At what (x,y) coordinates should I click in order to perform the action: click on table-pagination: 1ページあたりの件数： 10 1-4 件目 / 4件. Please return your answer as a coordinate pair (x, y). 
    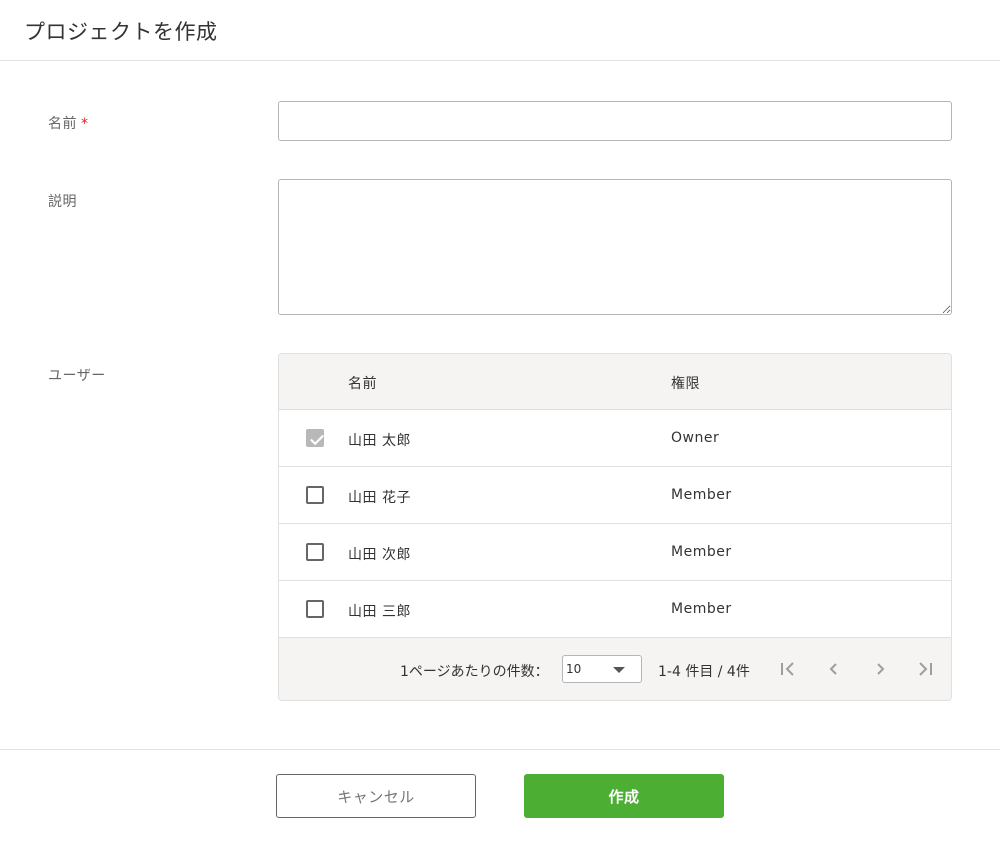
    Looking at the image, I should click on (615, 669).